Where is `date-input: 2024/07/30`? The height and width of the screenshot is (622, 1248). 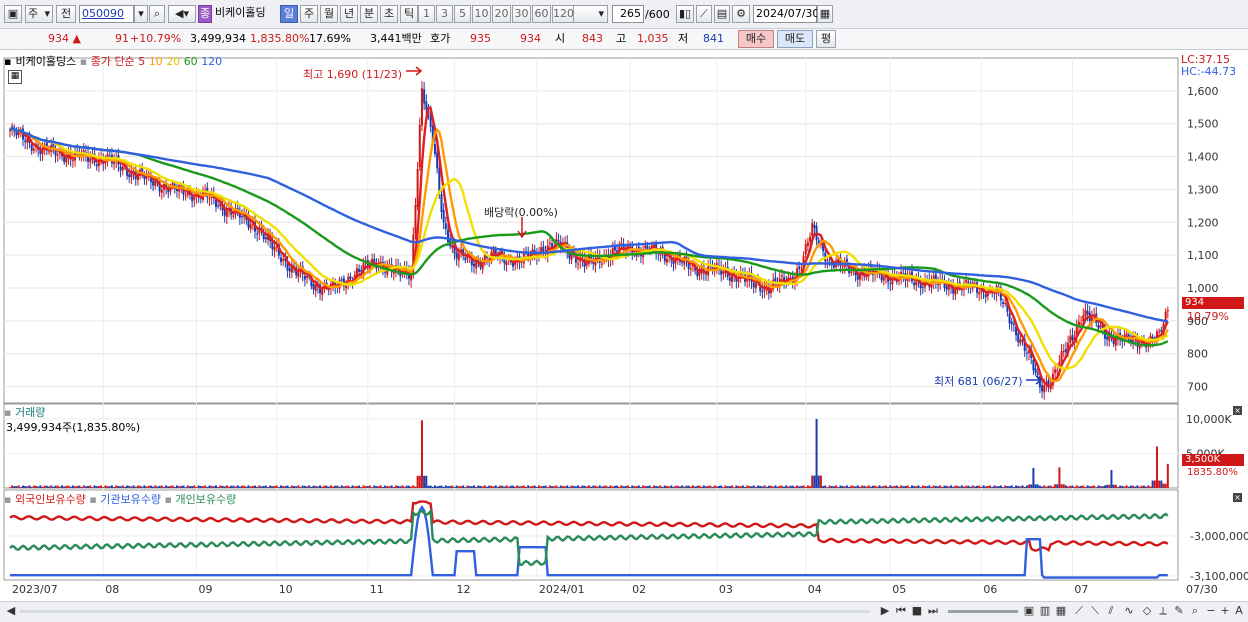 date-input: 2024/07/30 is located at coordinates (786, 14).